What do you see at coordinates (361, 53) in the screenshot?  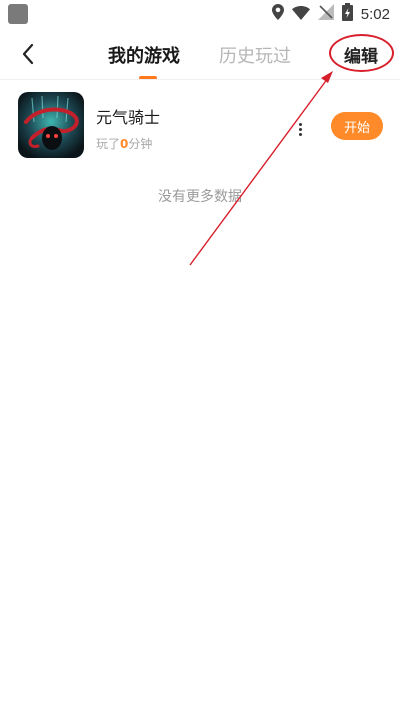 I see `annotation-circle` at bounding box center [361, 53].